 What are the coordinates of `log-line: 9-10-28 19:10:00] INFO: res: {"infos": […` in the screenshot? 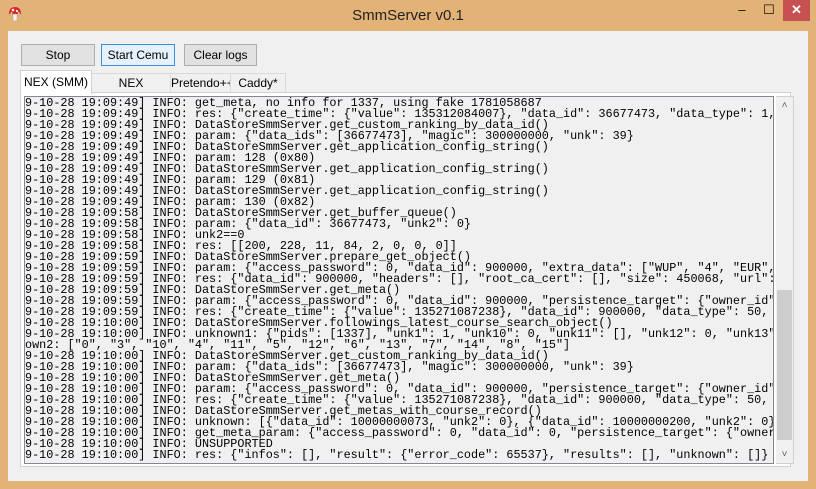 It's located at (397, 455).